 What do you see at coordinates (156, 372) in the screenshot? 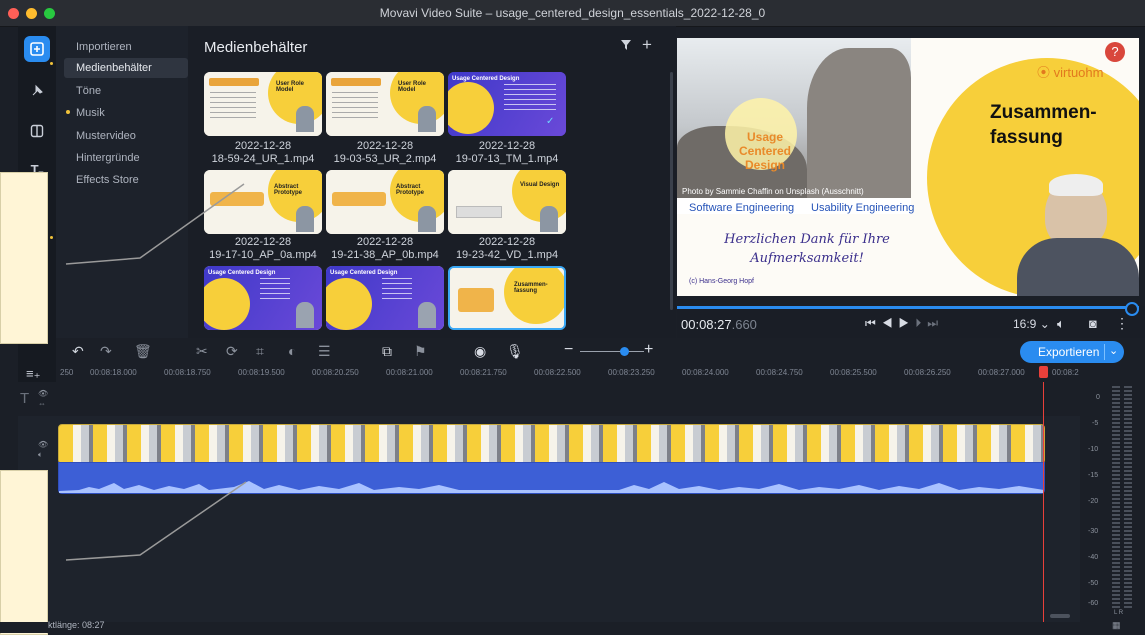
I see `callout-leader-lines` at bounding box center [156, 372].